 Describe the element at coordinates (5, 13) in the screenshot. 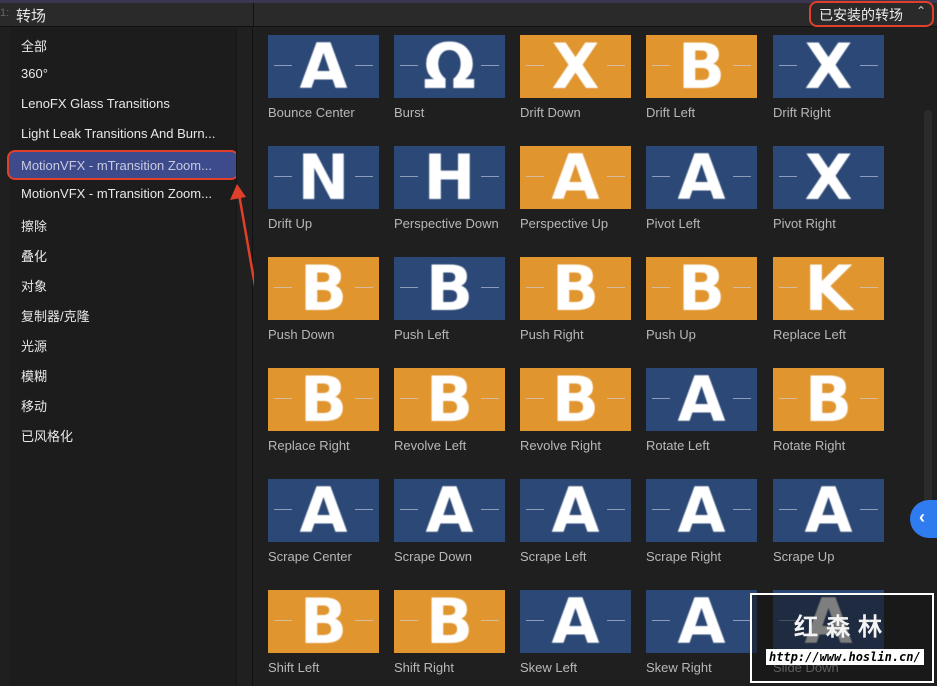

I see `header-index: 1:` at that location.